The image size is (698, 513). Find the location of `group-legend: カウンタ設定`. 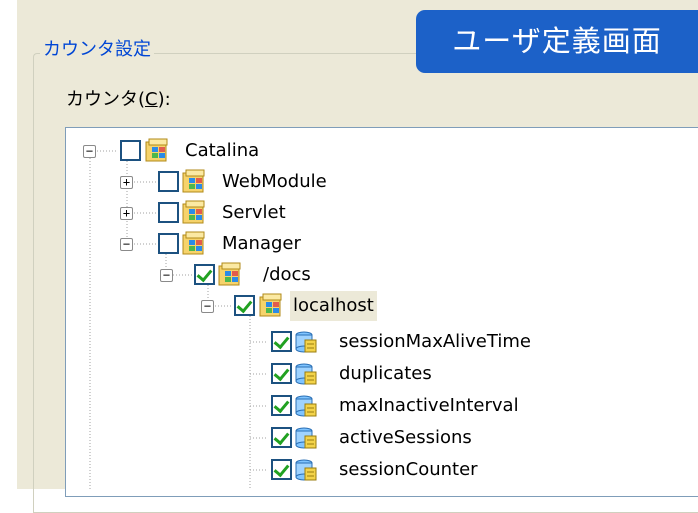

group-legend: カウンタ設定 is located at coordinates (97, 50).